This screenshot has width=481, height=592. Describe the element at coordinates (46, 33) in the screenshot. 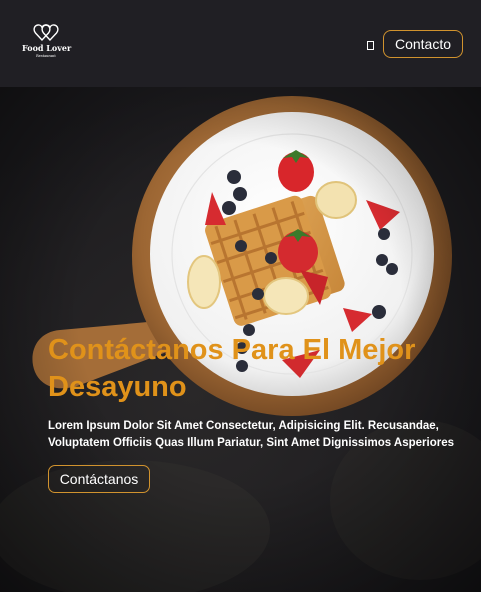

I see `heart-logo-icon` at that location.